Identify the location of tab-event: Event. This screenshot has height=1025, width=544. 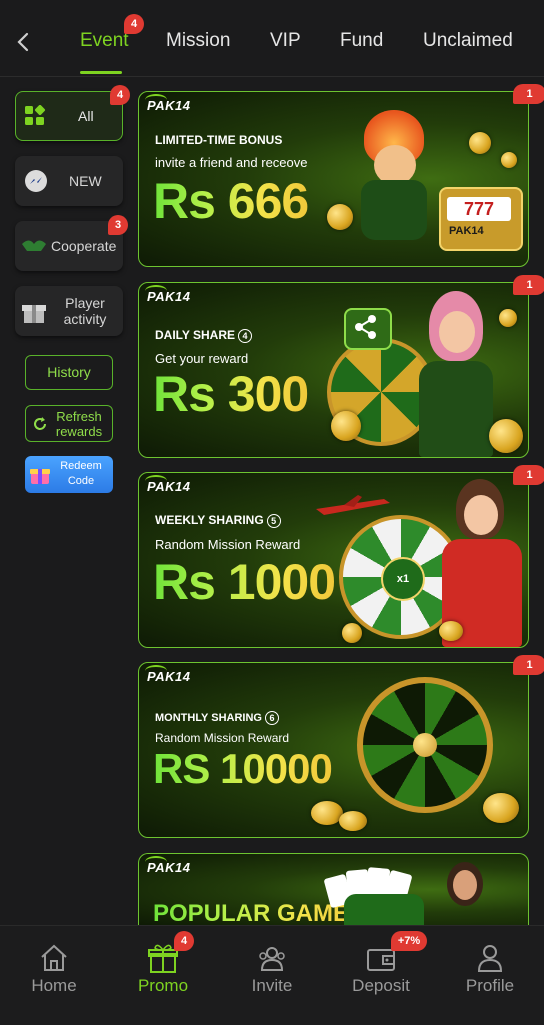
(104, 41).